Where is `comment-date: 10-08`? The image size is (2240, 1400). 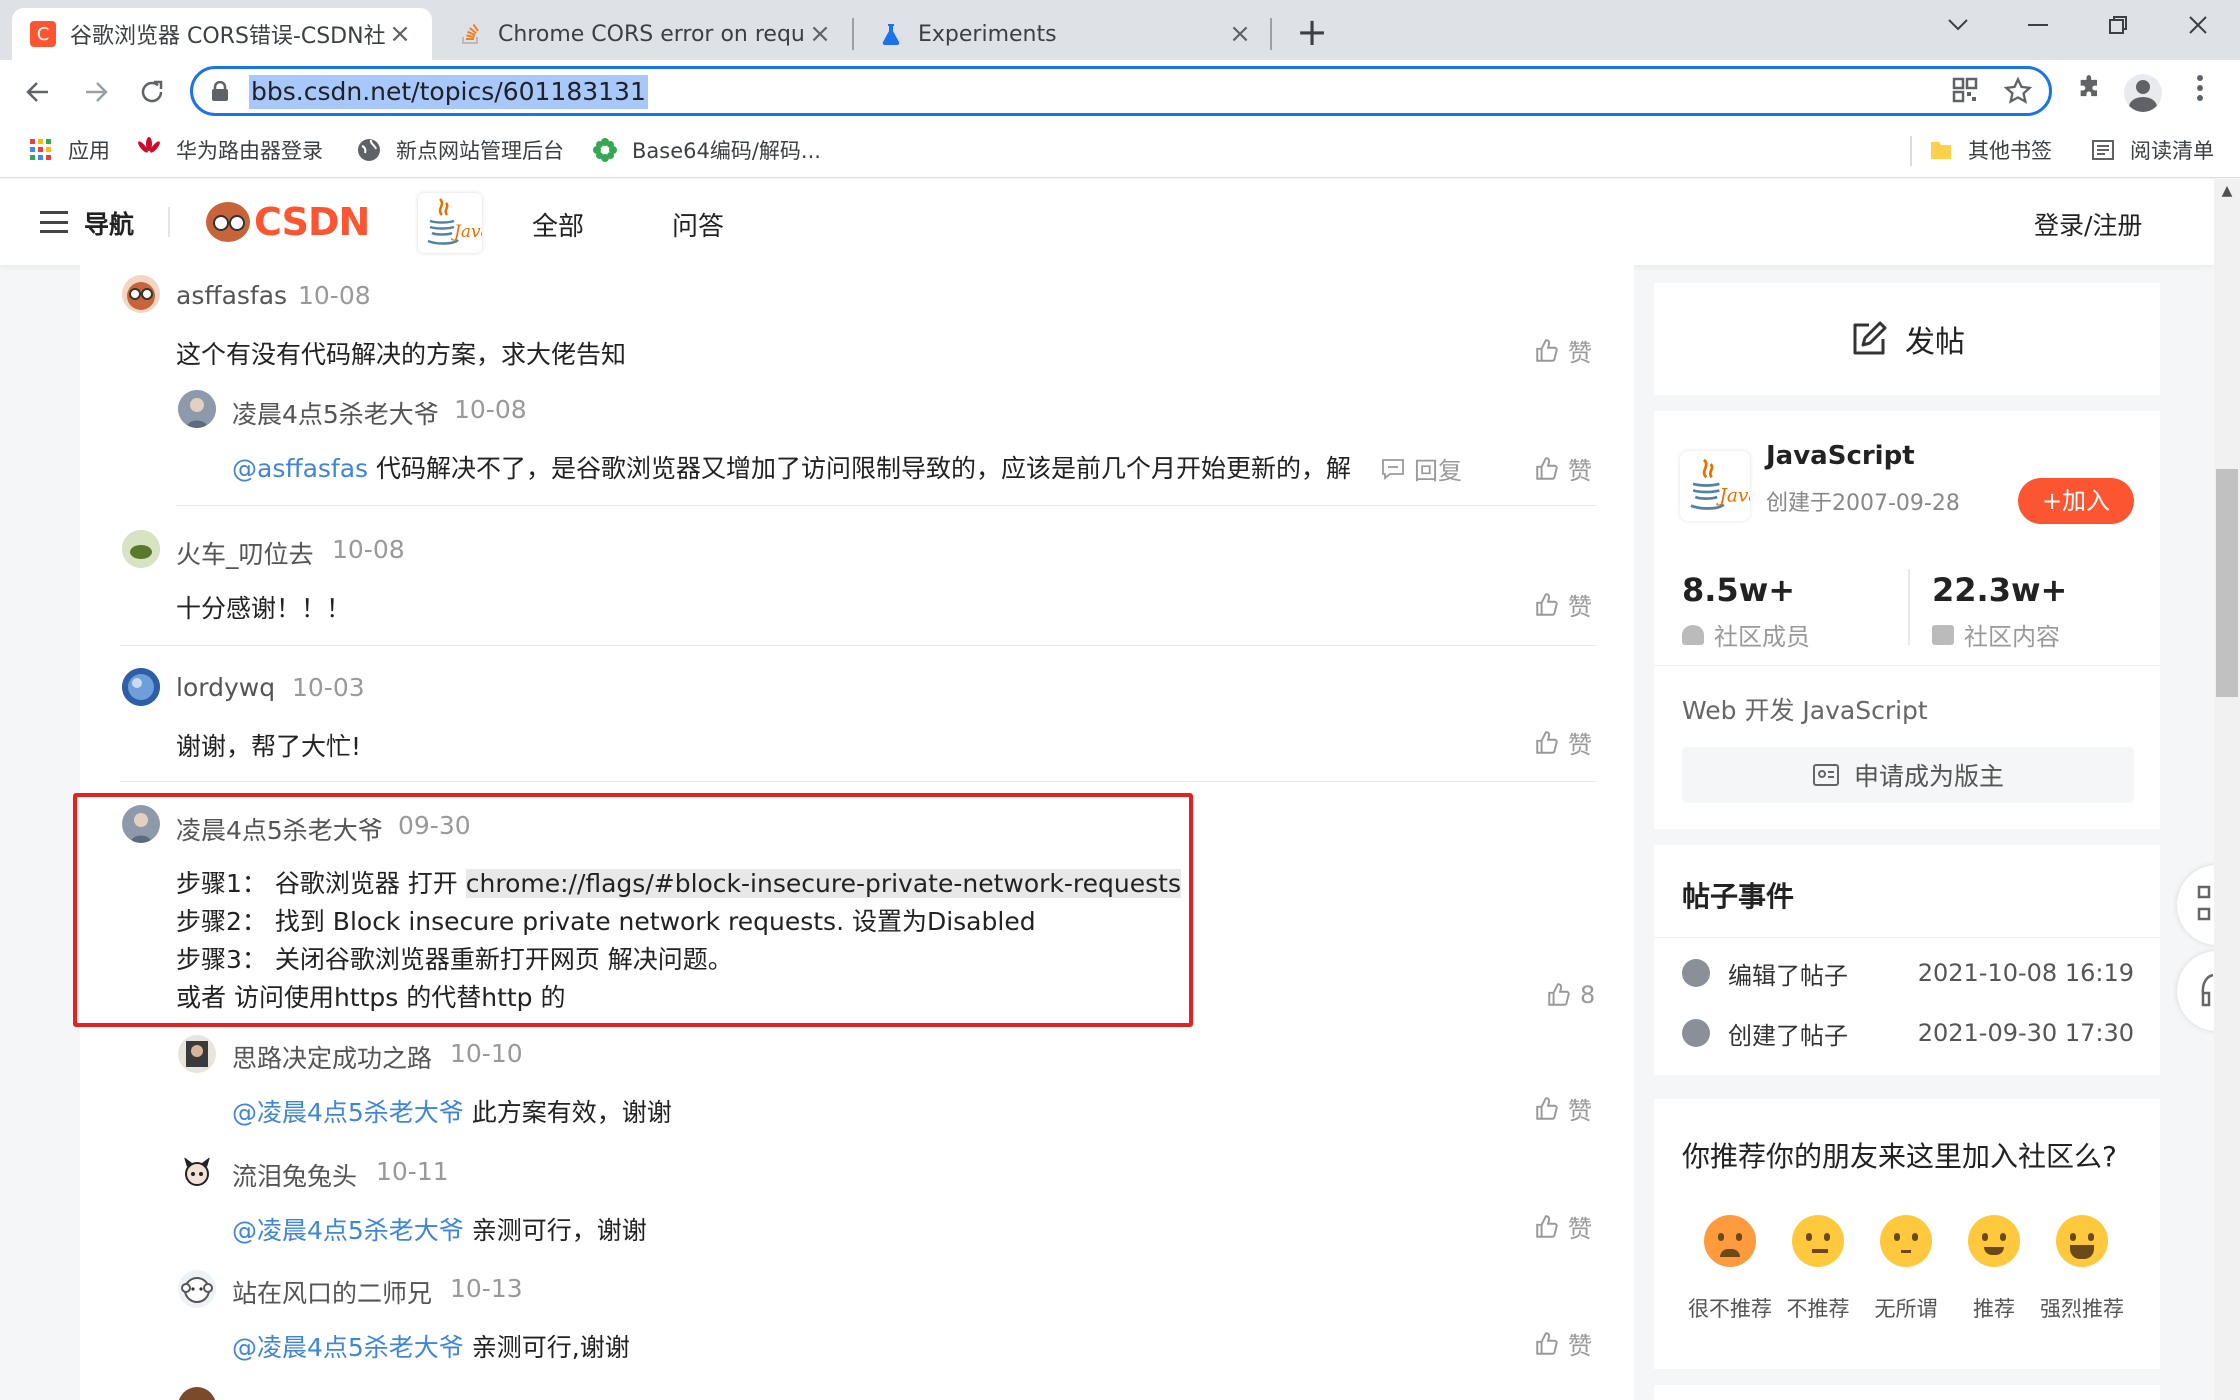
comment-date: 10-08 is located at coordinates (334, 295).